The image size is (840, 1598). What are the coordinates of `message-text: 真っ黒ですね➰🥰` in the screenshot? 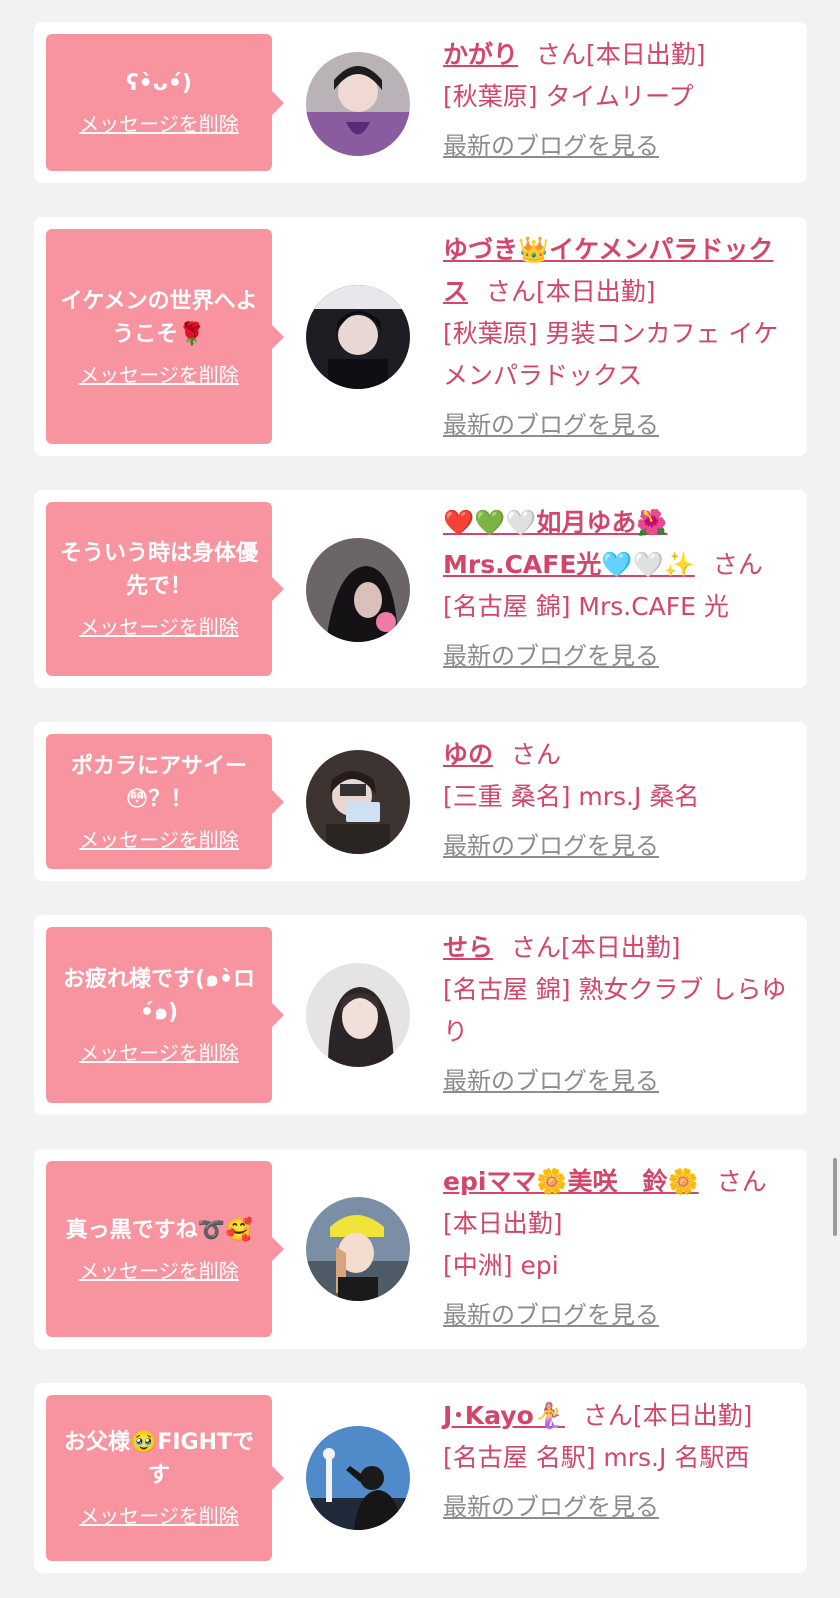 It's located at (159, 1230).